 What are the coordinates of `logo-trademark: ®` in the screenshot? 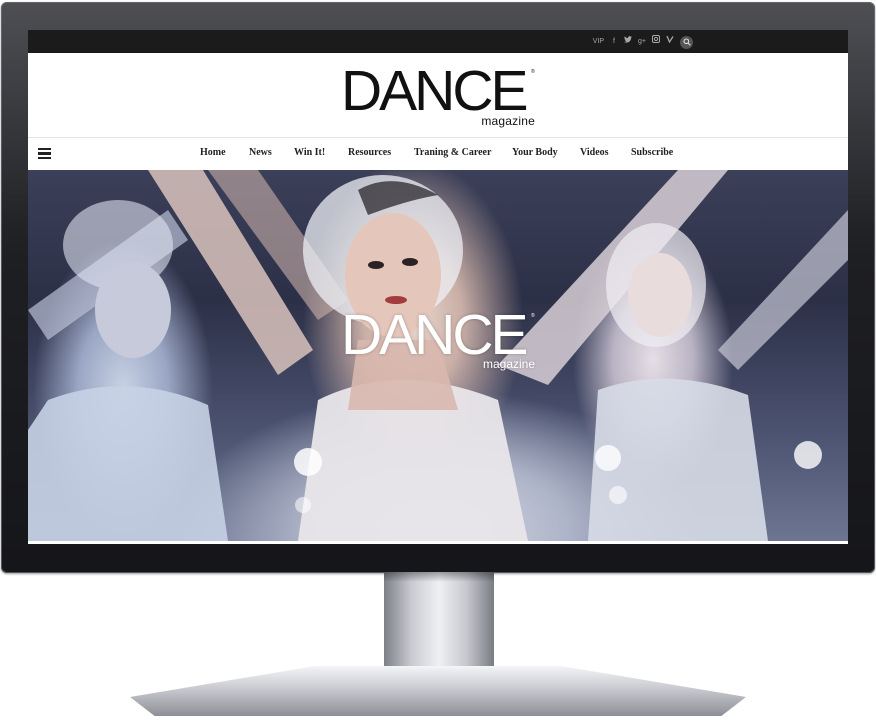 It's located at (533, 72).